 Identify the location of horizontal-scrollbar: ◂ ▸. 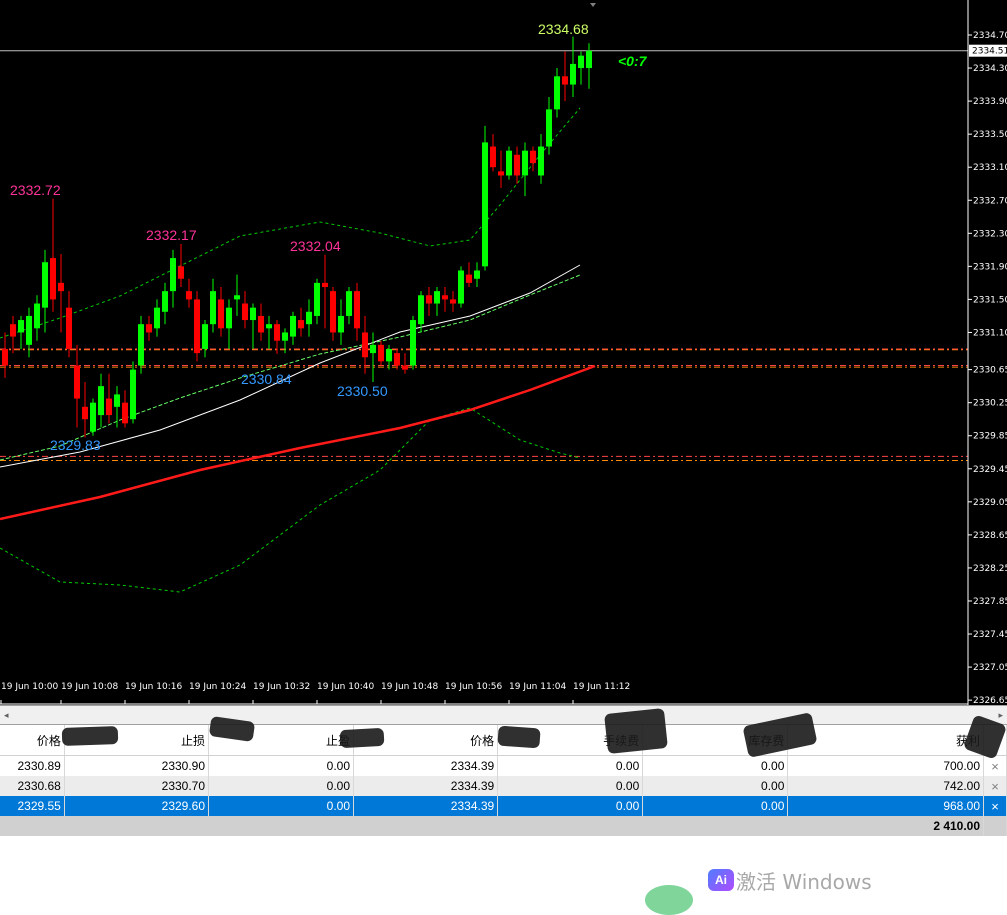
(503, 715).